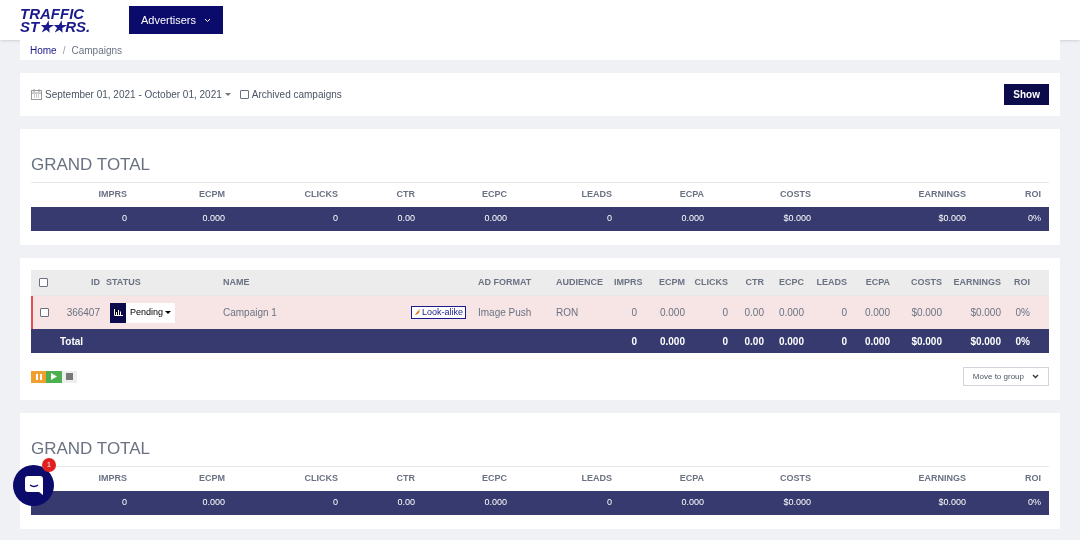  What do you see at coordinates (131, 94) in the screenshot?
I see `date-range-picker: September 01, 2021 - October 01, 2021` at bounding box center [131, 94].